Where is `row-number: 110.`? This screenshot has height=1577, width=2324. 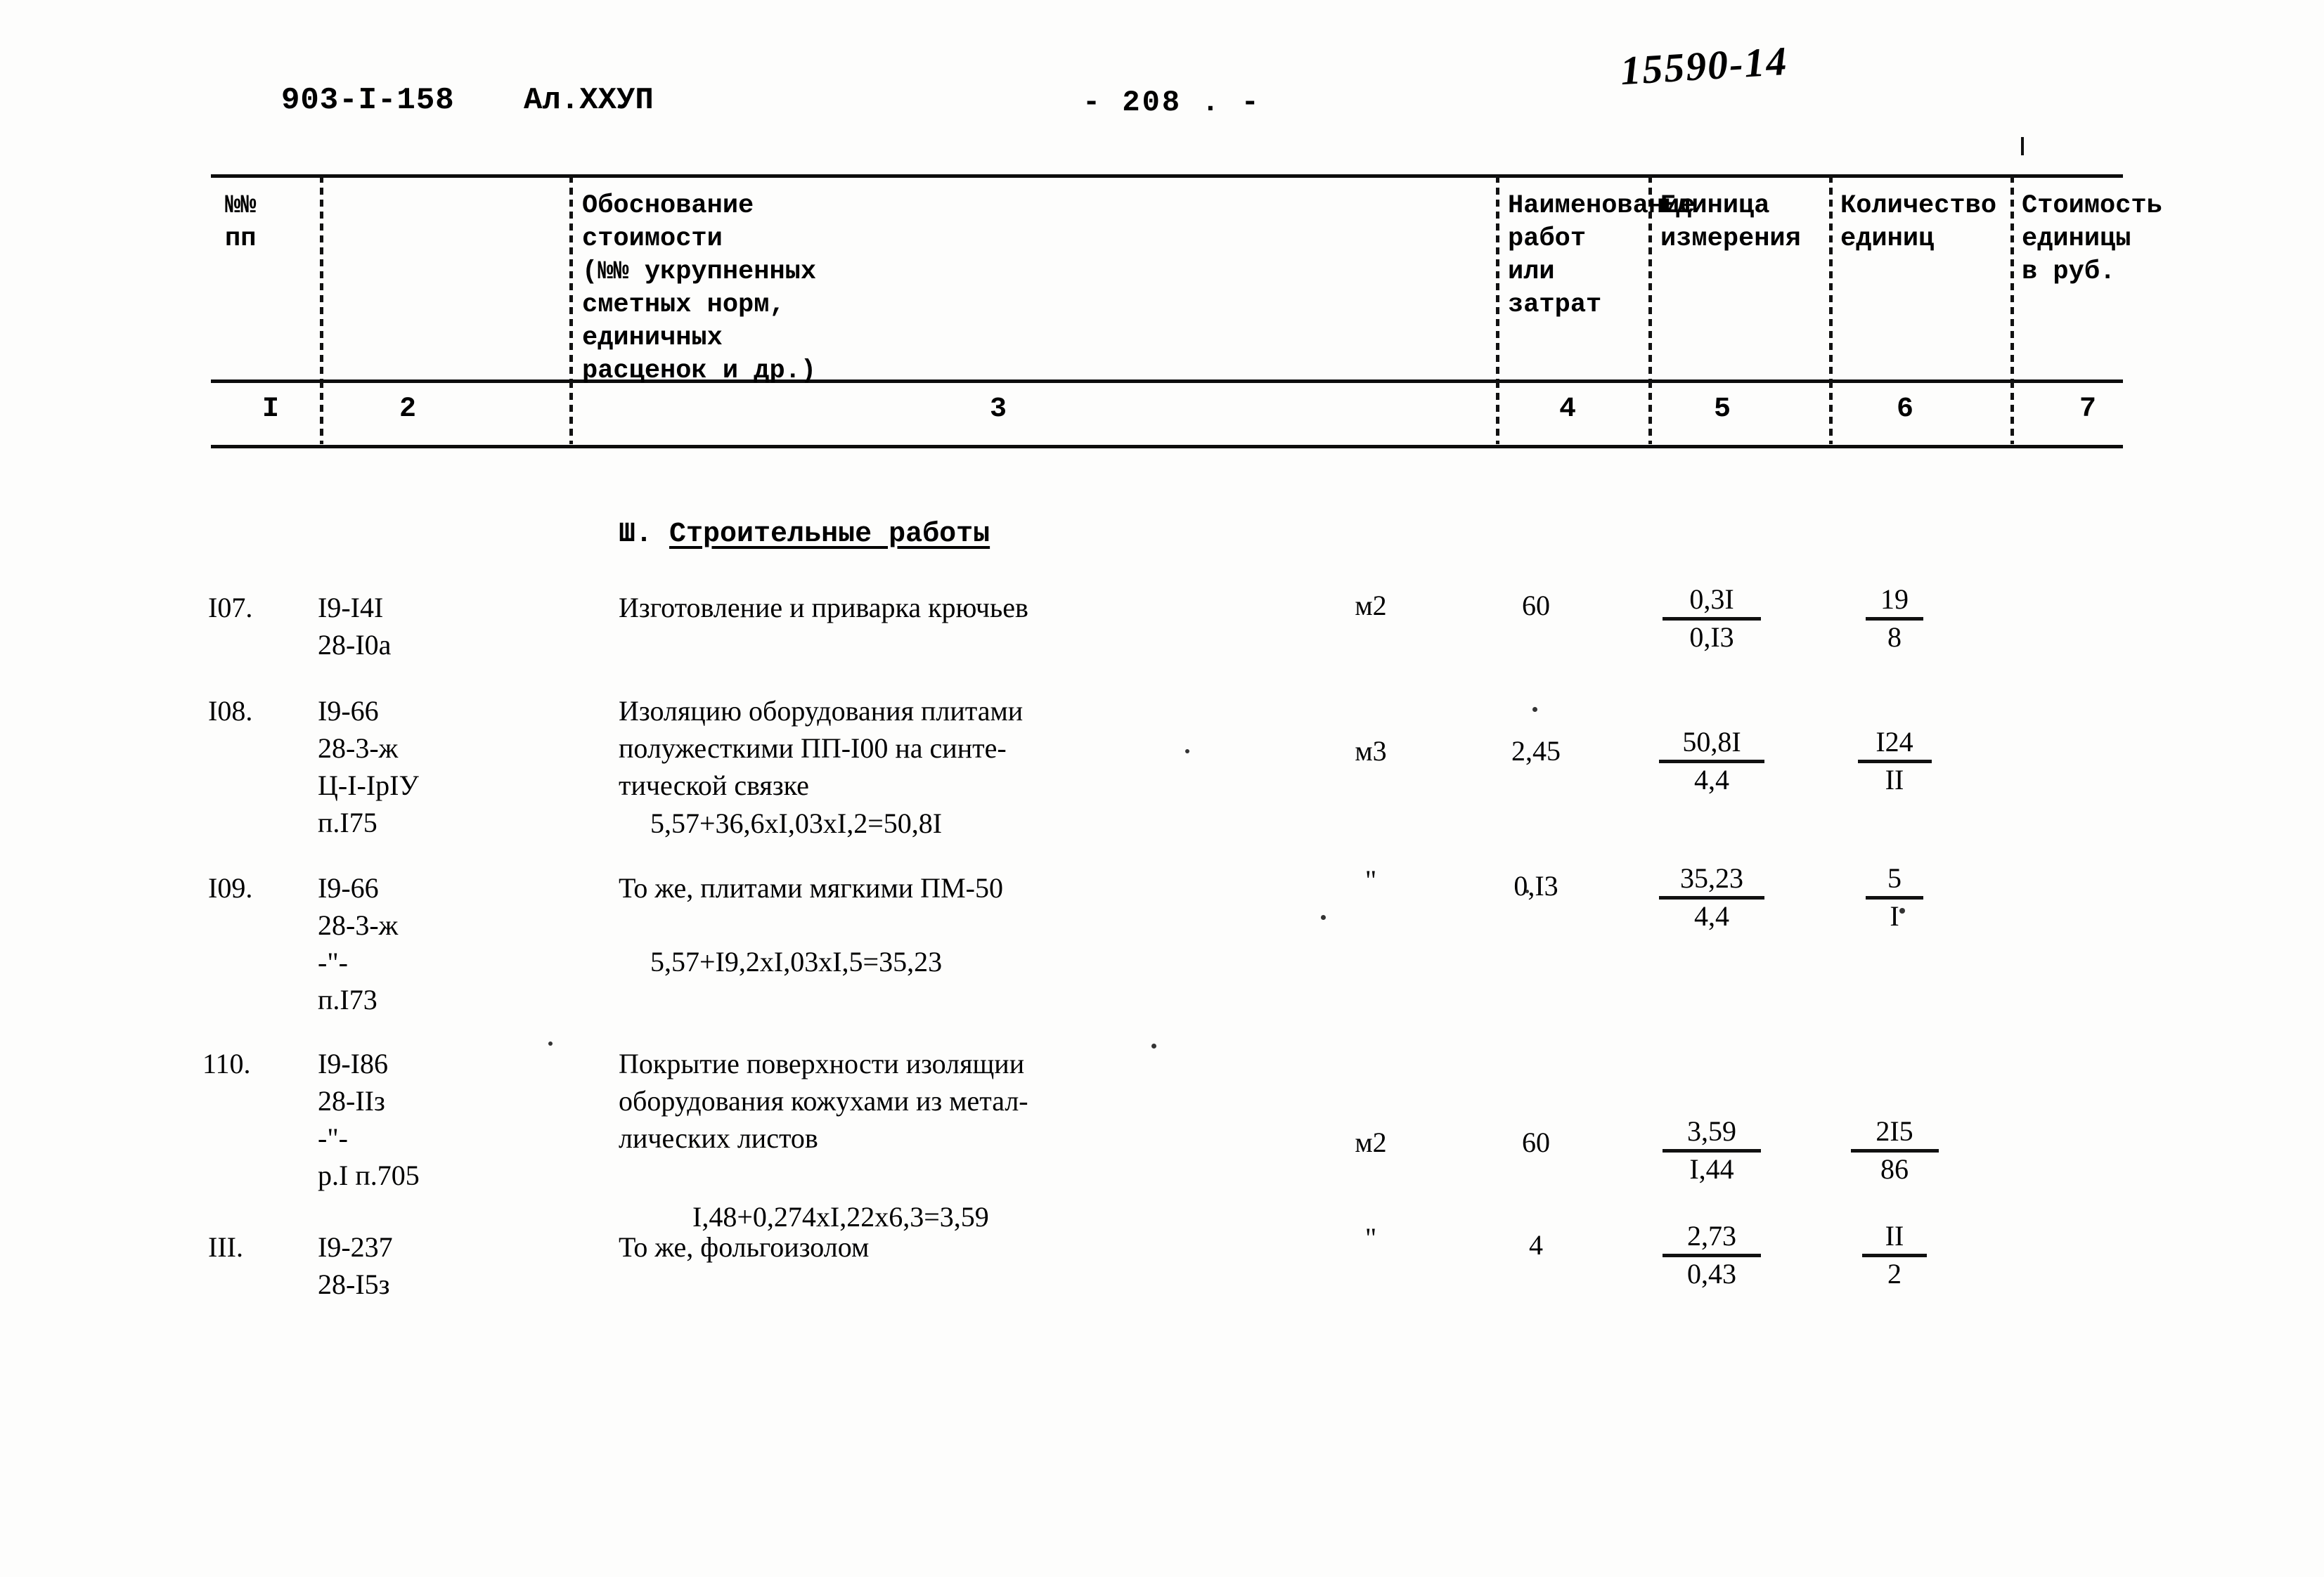 row-number: 110. is located at coordinates (226, 1063).